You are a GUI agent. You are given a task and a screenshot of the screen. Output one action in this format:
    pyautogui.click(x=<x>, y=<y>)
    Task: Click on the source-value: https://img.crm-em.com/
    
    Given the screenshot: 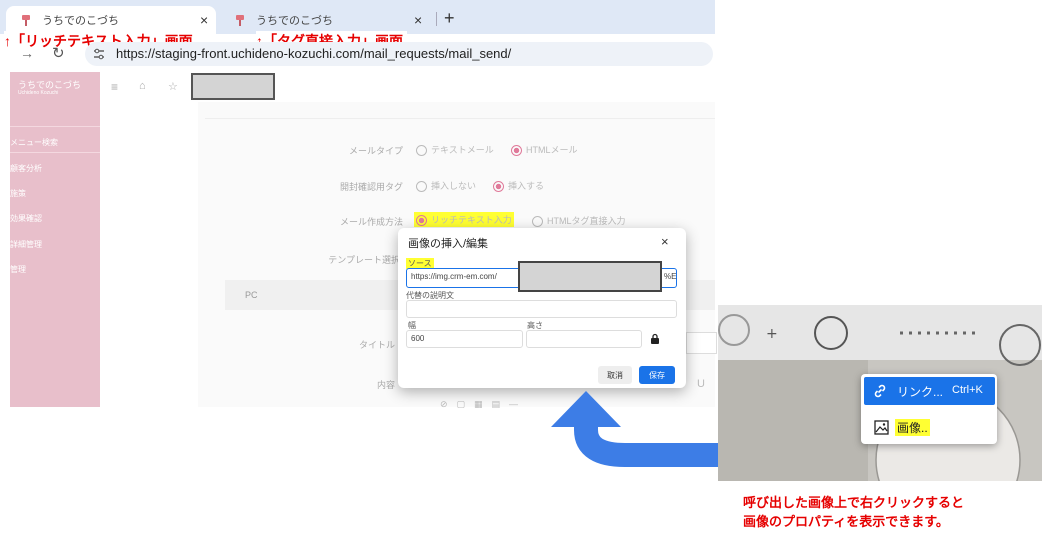 What is the action you would take?
    pyautogui.click(x=454, y=276)
    